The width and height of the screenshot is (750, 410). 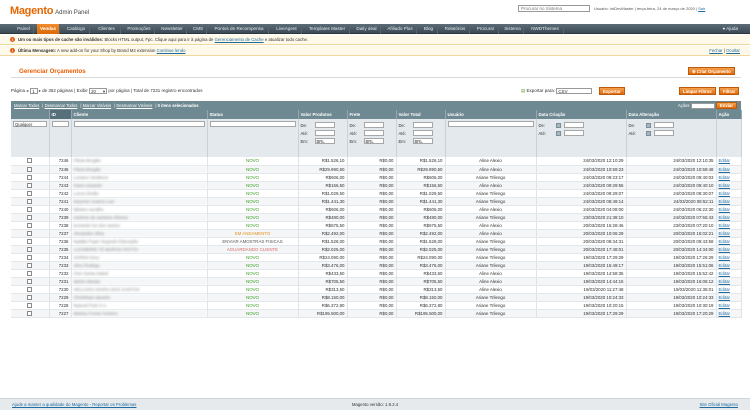 I want to click on continue-reading-link: Continue lendo, so click(x=171, y=50).